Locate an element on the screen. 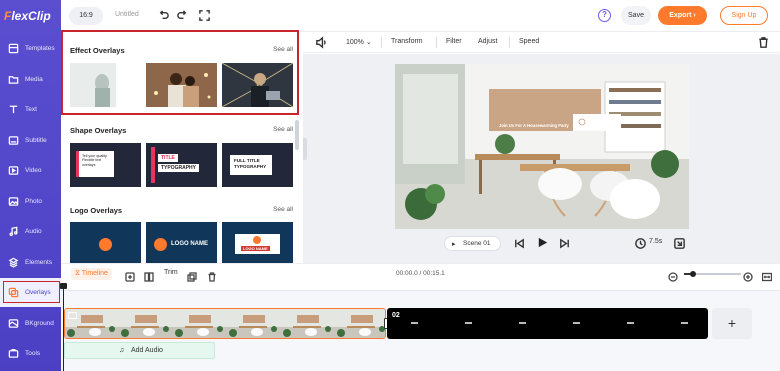  sidebar-item-label: Photo is located at coordinates (33, 201).